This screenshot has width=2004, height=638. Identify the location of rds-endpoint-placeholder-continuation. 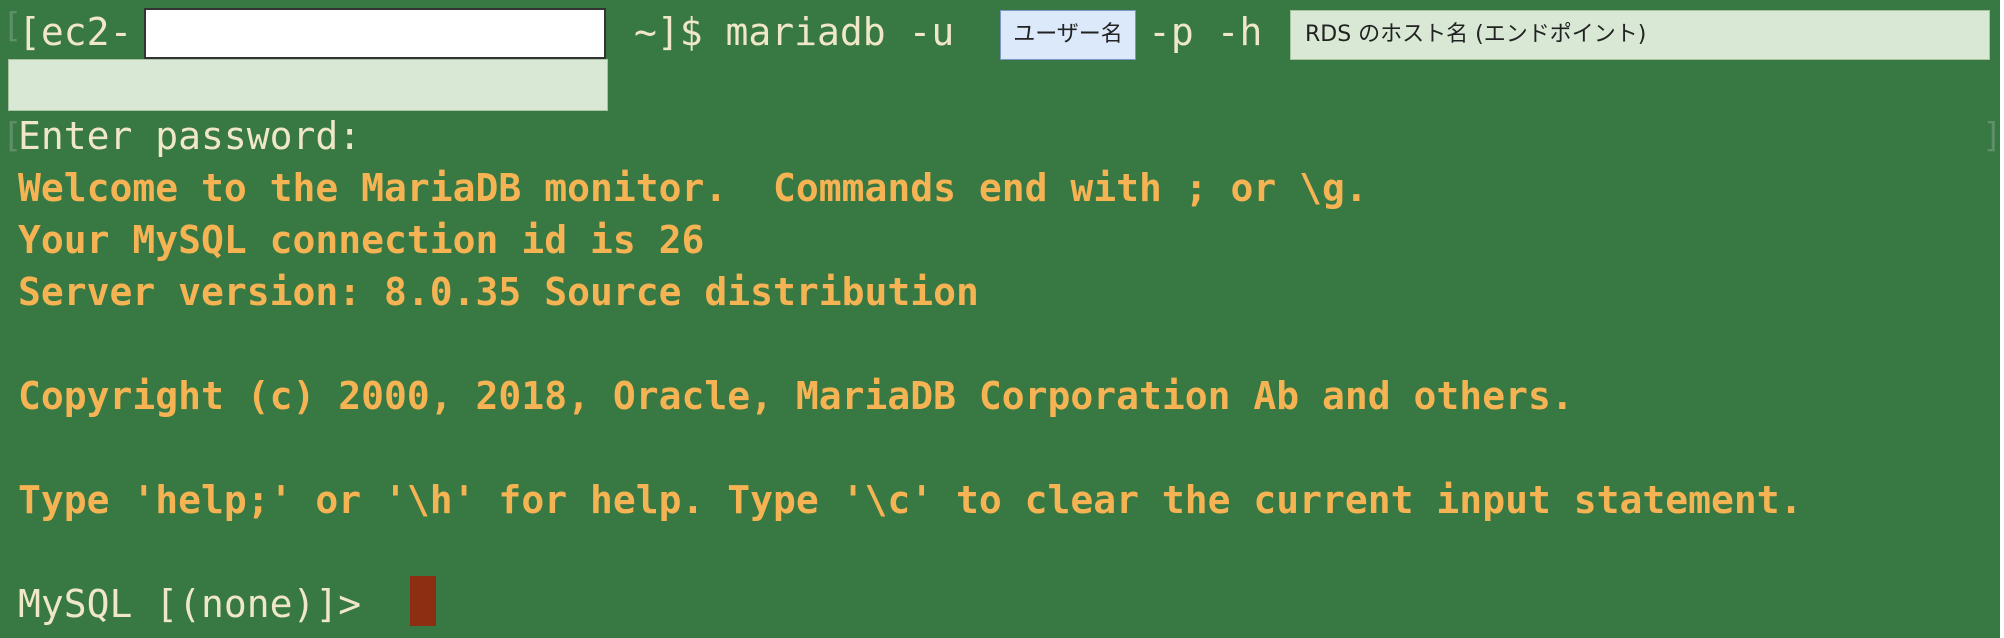
(308, 85).